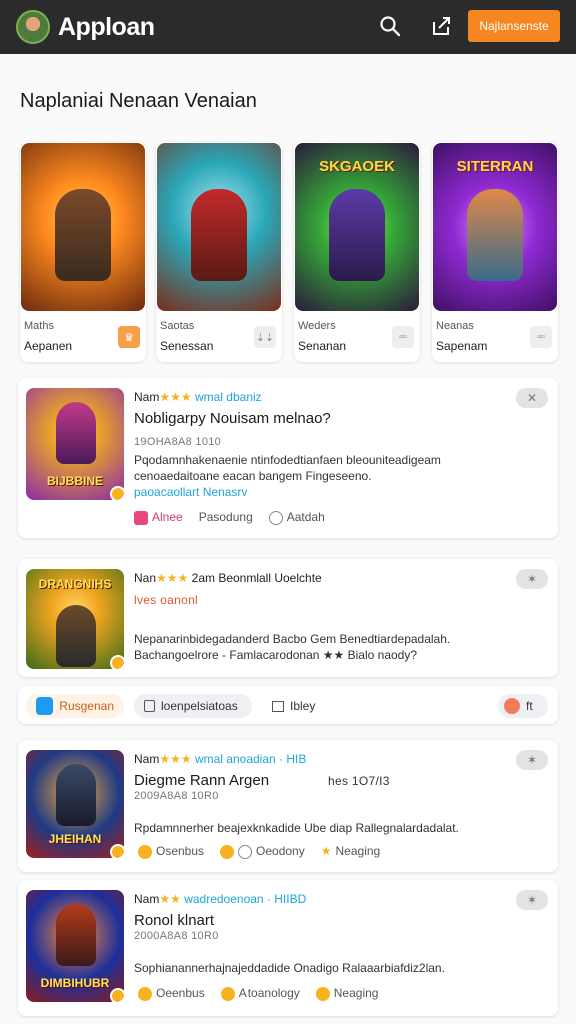 This screenshot has height=1024, width=576. I want to click on art-title, so click(83, 167).